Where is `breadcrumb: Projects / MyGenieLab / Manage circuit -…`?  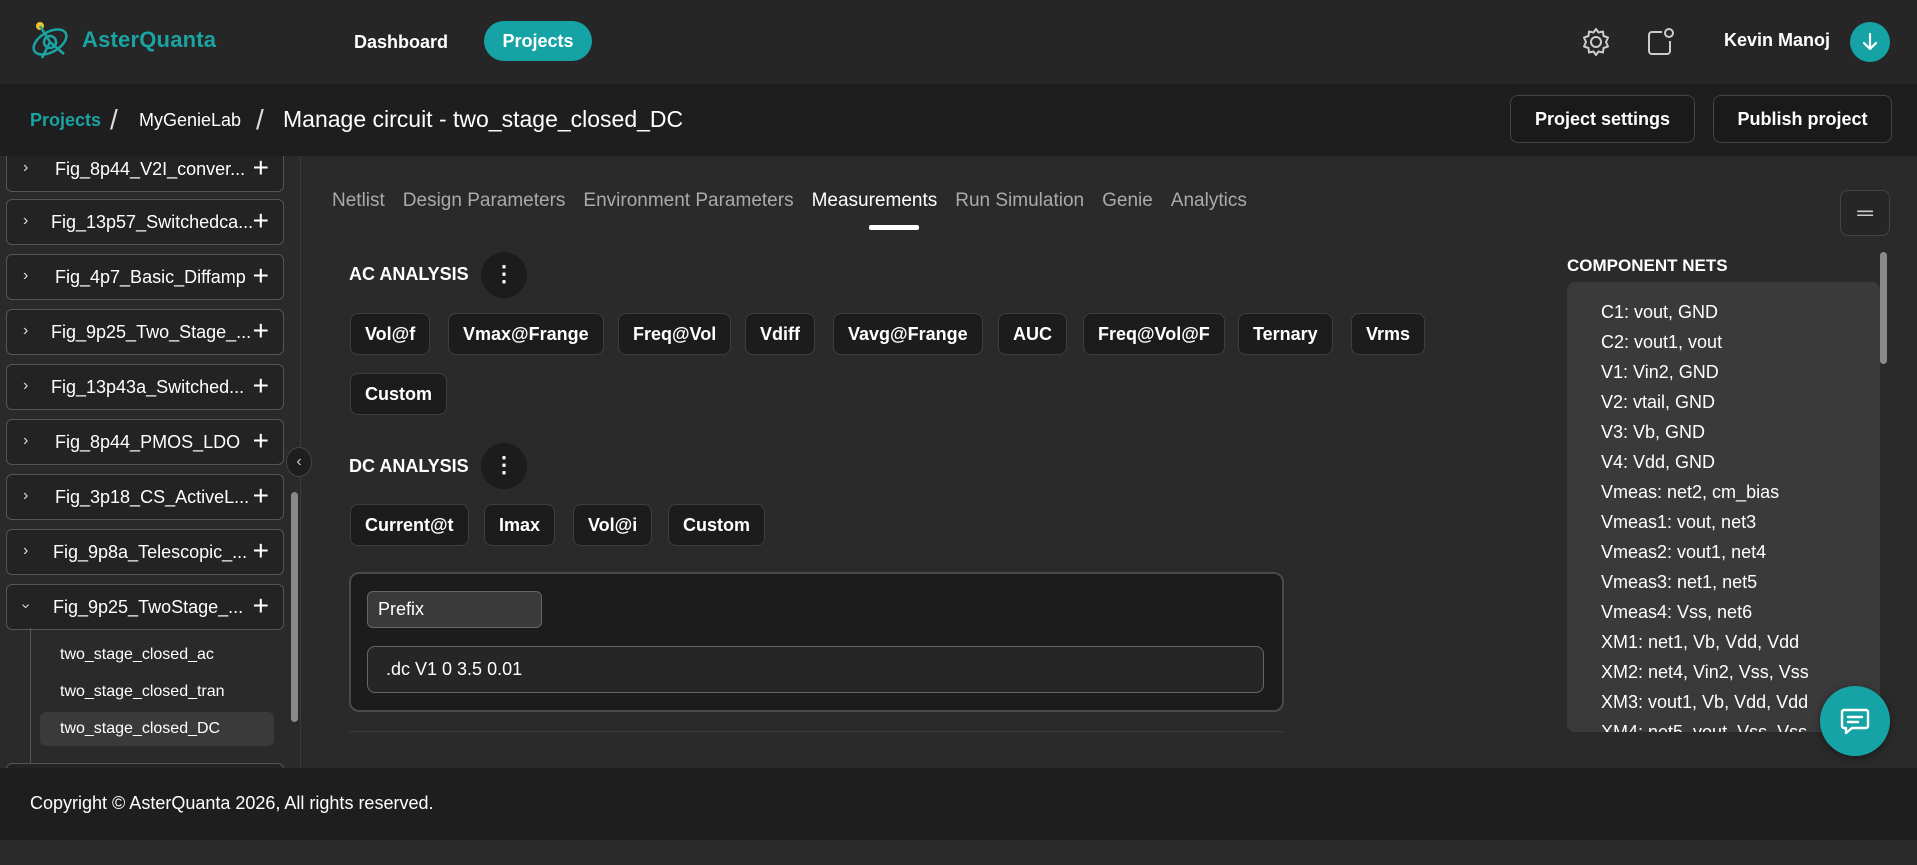
breadcrumb: Projects / MyGenieLab / Manage circuit -… is located at coordinates (958, 120).